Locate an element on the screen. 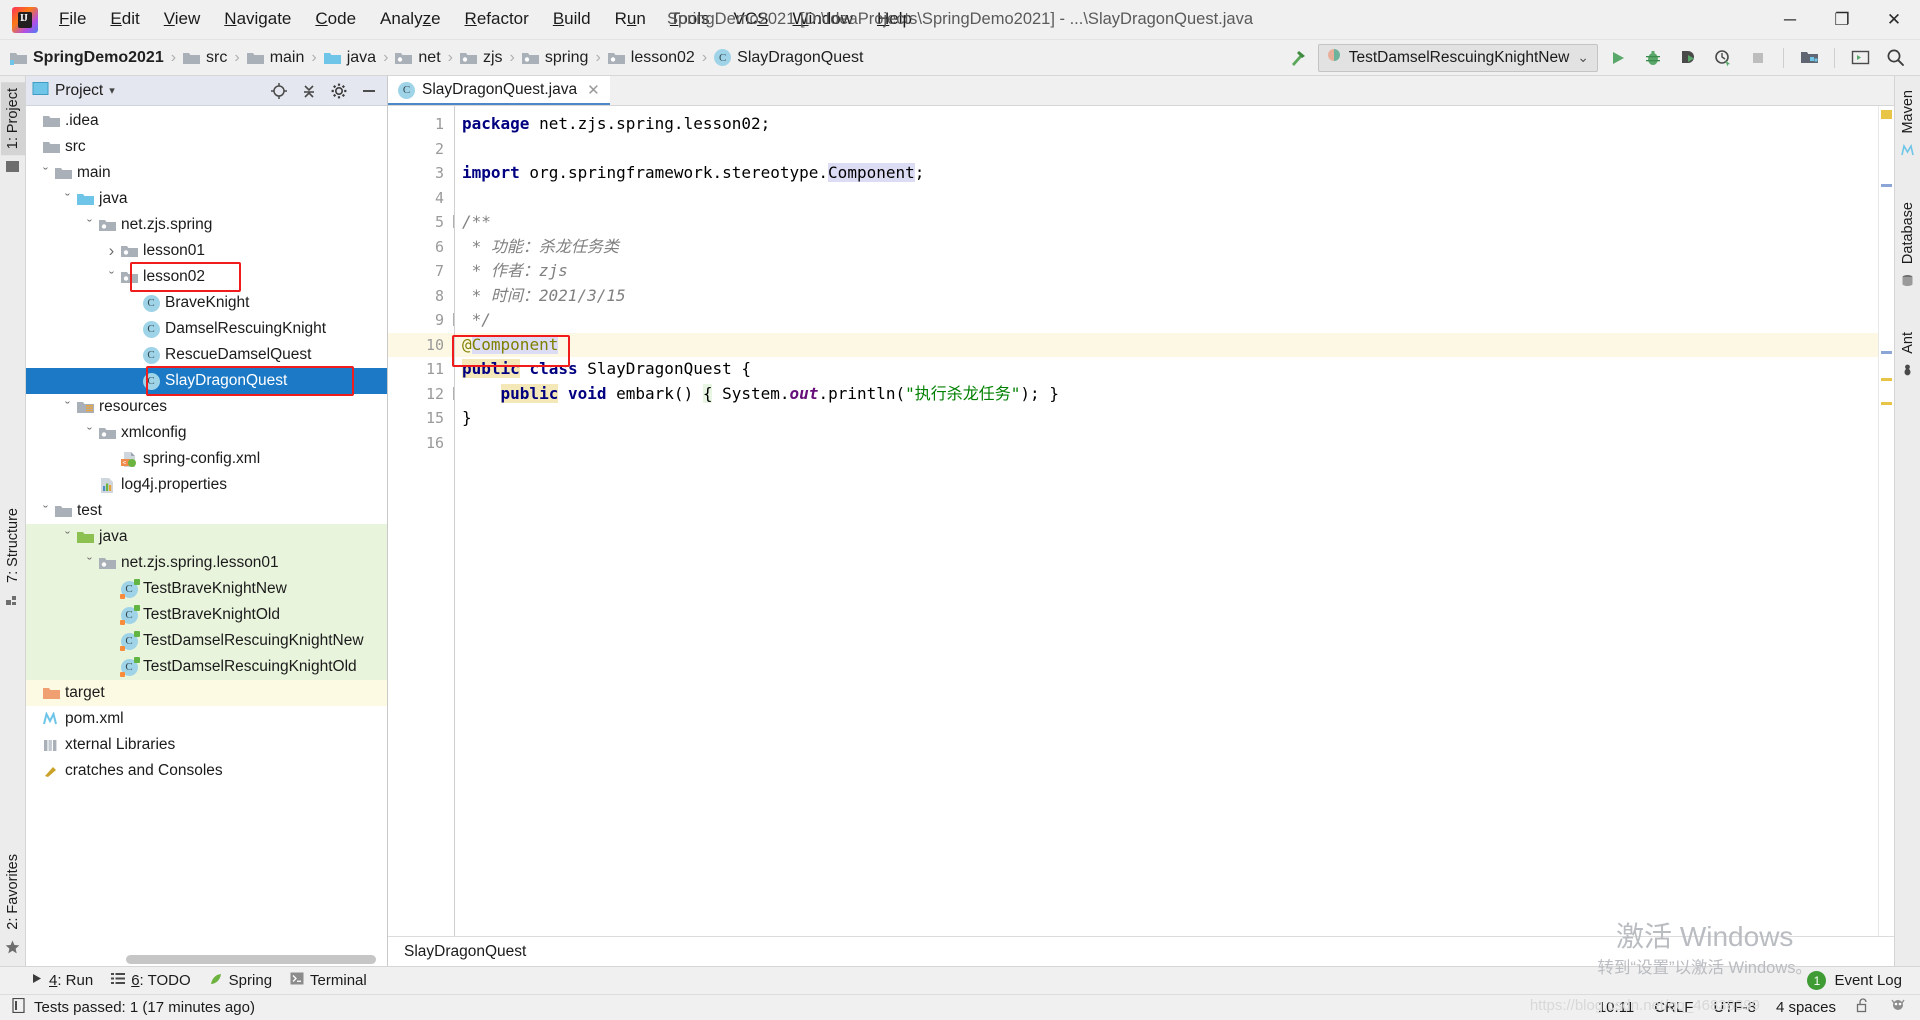 The height and width of the screenshot is (1020, 1920). tree-node-spring-config-xml: < spring-config.xml is located at coordinates (206, 459).